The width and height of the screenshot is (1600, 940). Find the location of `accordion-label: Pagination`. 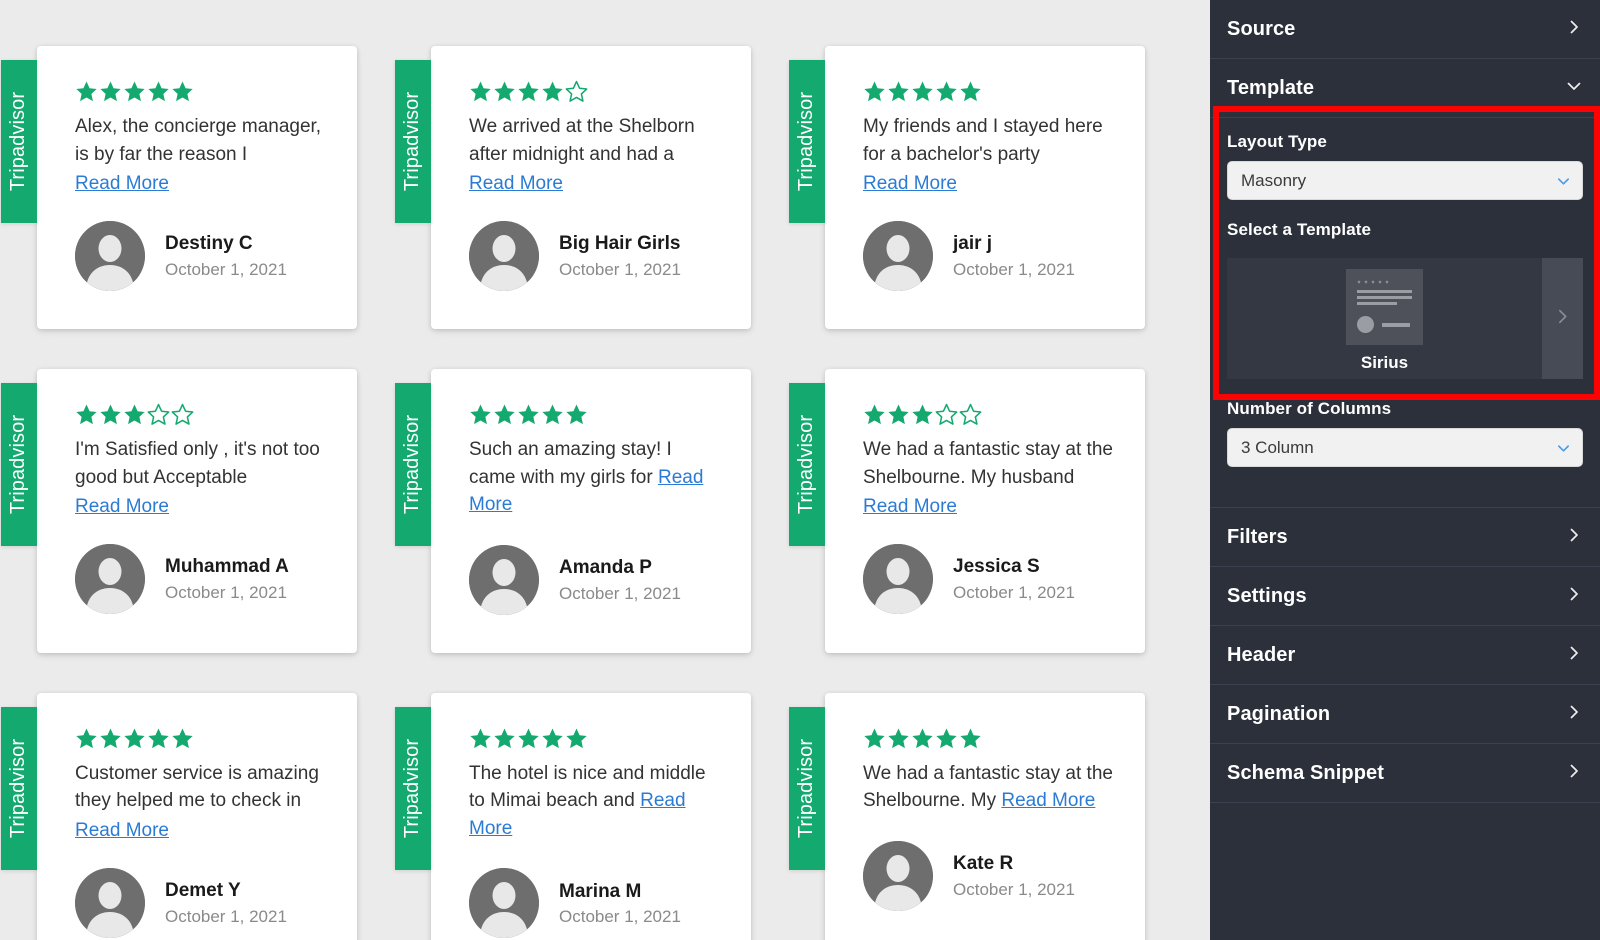

accordion-label: Pagination is located at coordinates (1279, 713).